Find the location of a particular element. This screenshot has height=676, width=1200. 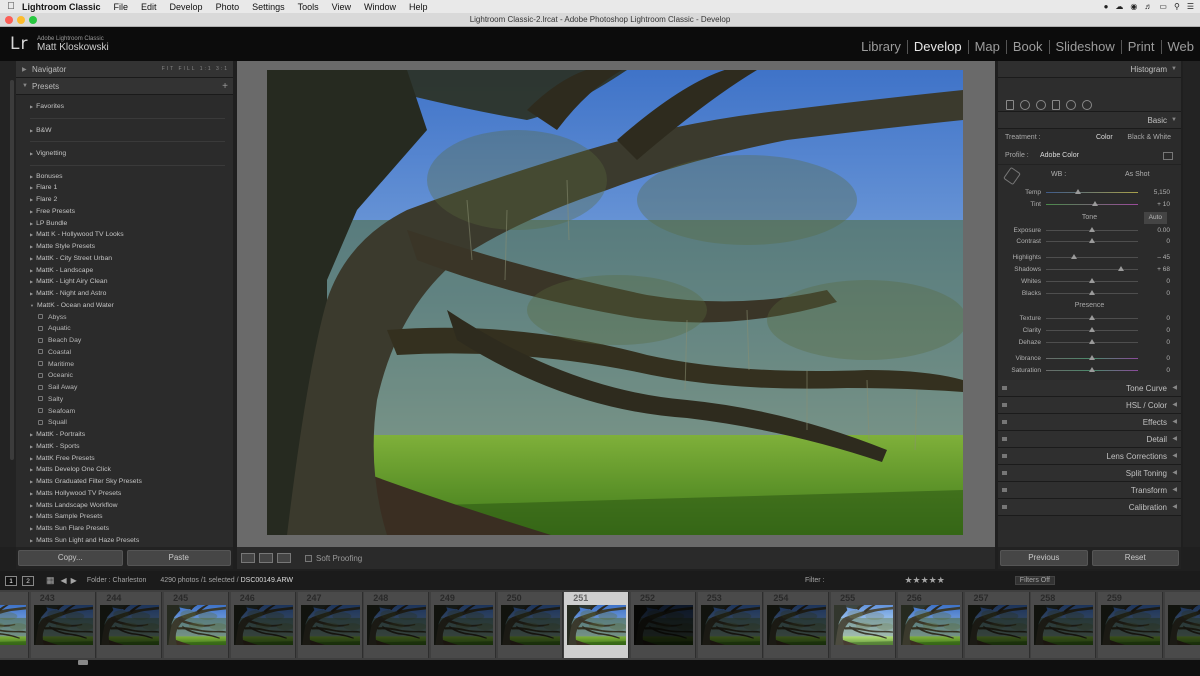

before-after-yy-icon is located at coordinates (284, 558).